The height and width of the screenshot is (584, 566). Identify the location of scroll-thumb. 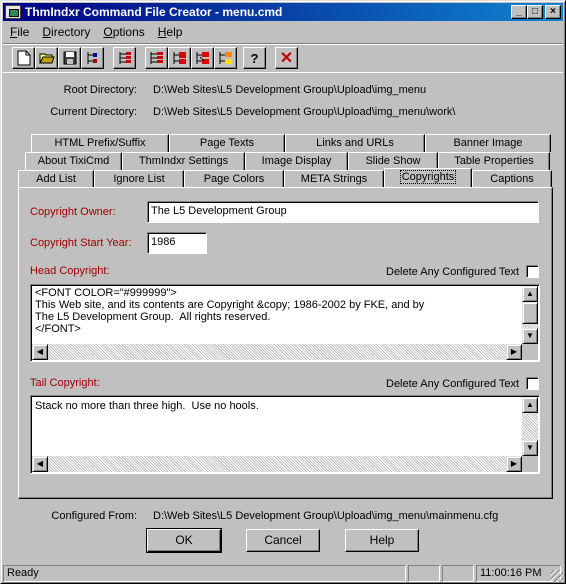
(530, 313).